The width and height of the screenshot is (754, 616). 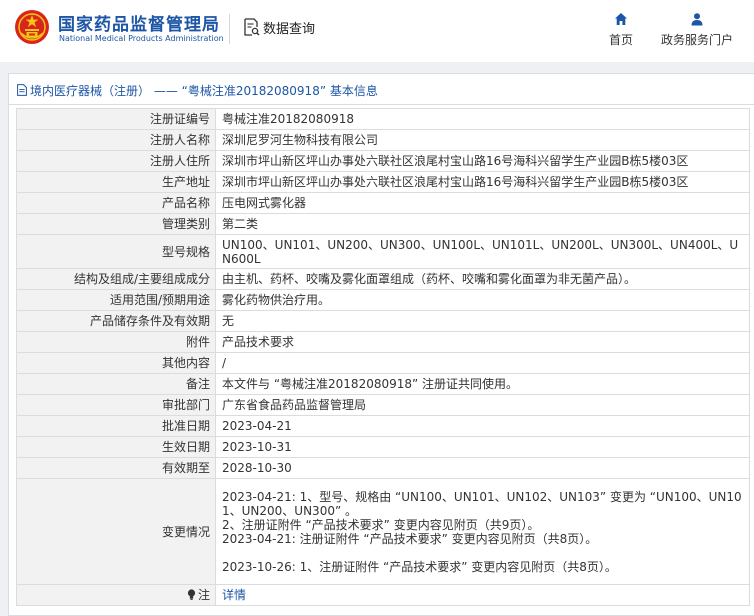 I want to click on table-row: 其他内容 /, so click(x=383, y=363).